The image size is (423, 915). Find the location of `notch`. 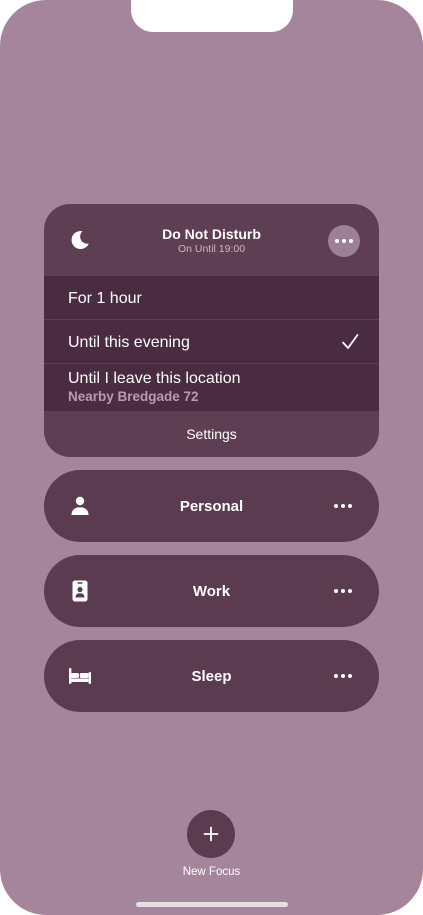

notch is located at coordinates (212, 16).